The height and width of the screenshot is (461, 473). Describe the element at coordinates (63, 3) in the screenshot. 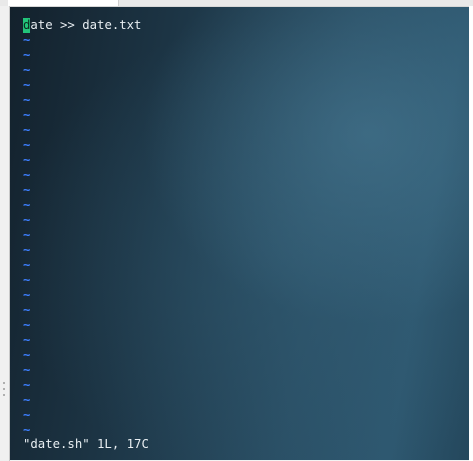

I see `active-tab` at that location.